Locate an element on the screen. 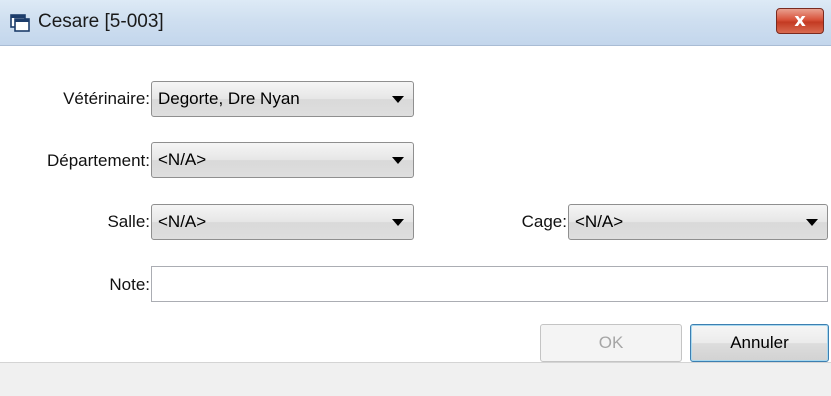 The image size is (831, 396). cancel-button: Annuler is located at coordinates (759, 343).